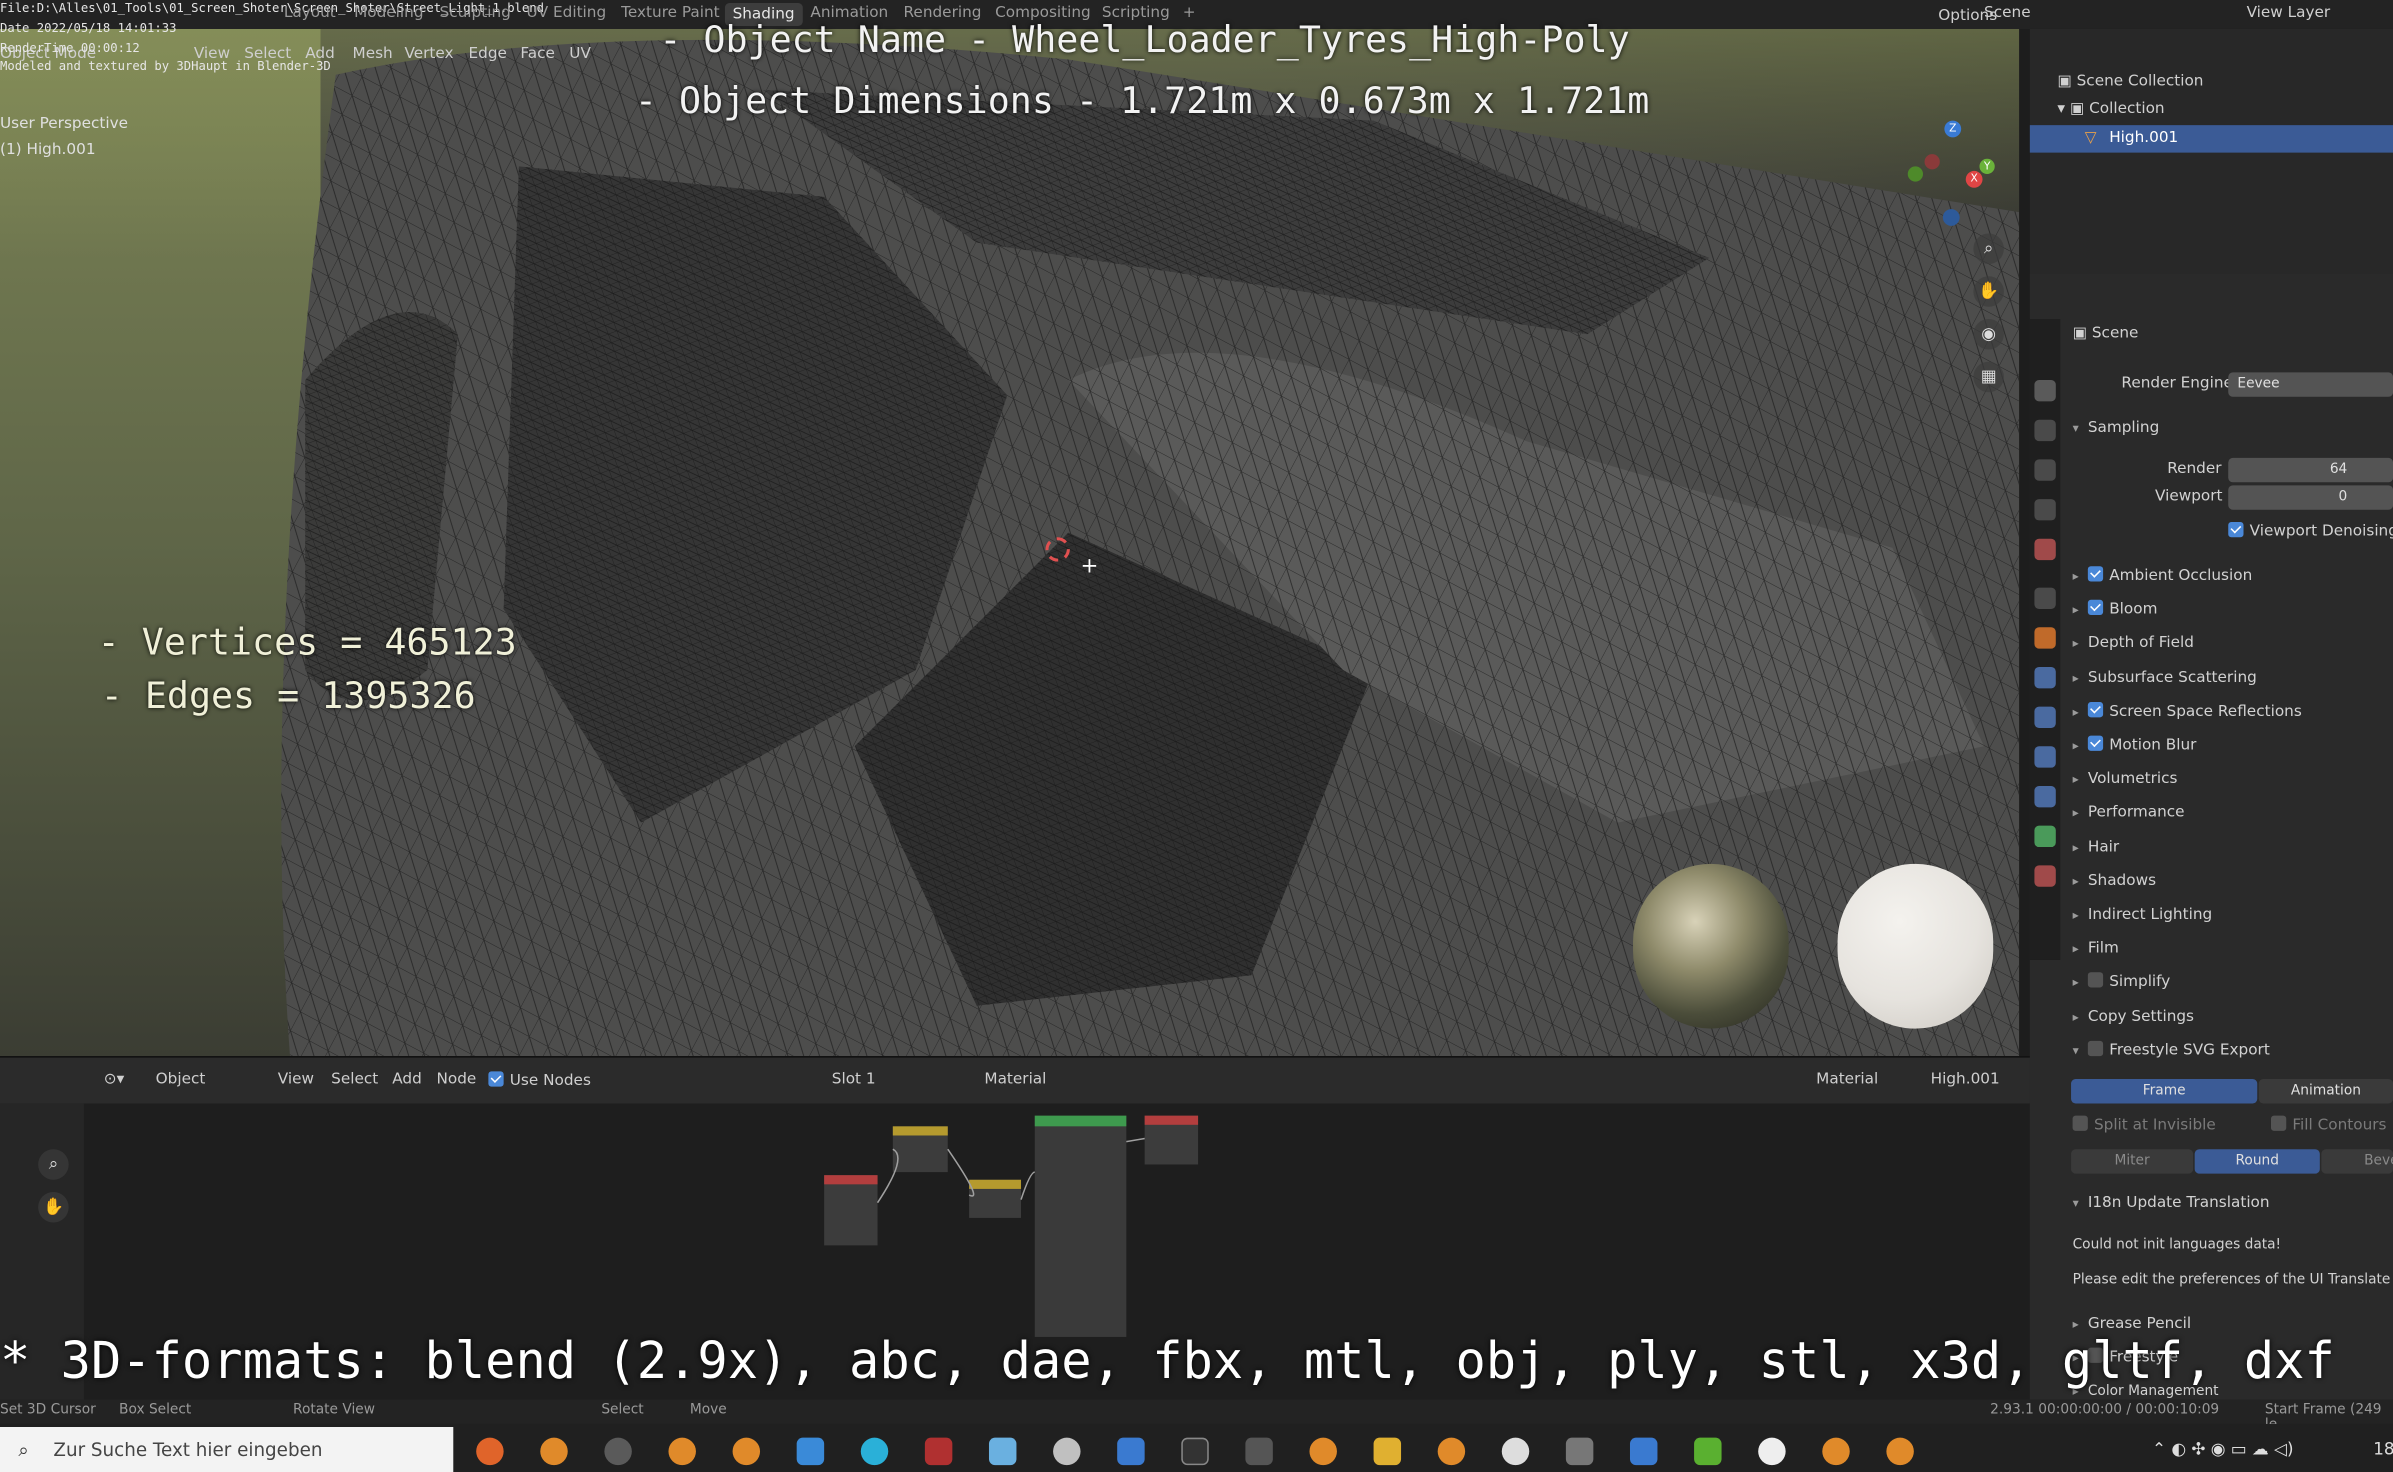  Describe the element at coordinates (2211, 139) in the screenshot. I see `outliner-object-row: ▽ High.001` at that location.